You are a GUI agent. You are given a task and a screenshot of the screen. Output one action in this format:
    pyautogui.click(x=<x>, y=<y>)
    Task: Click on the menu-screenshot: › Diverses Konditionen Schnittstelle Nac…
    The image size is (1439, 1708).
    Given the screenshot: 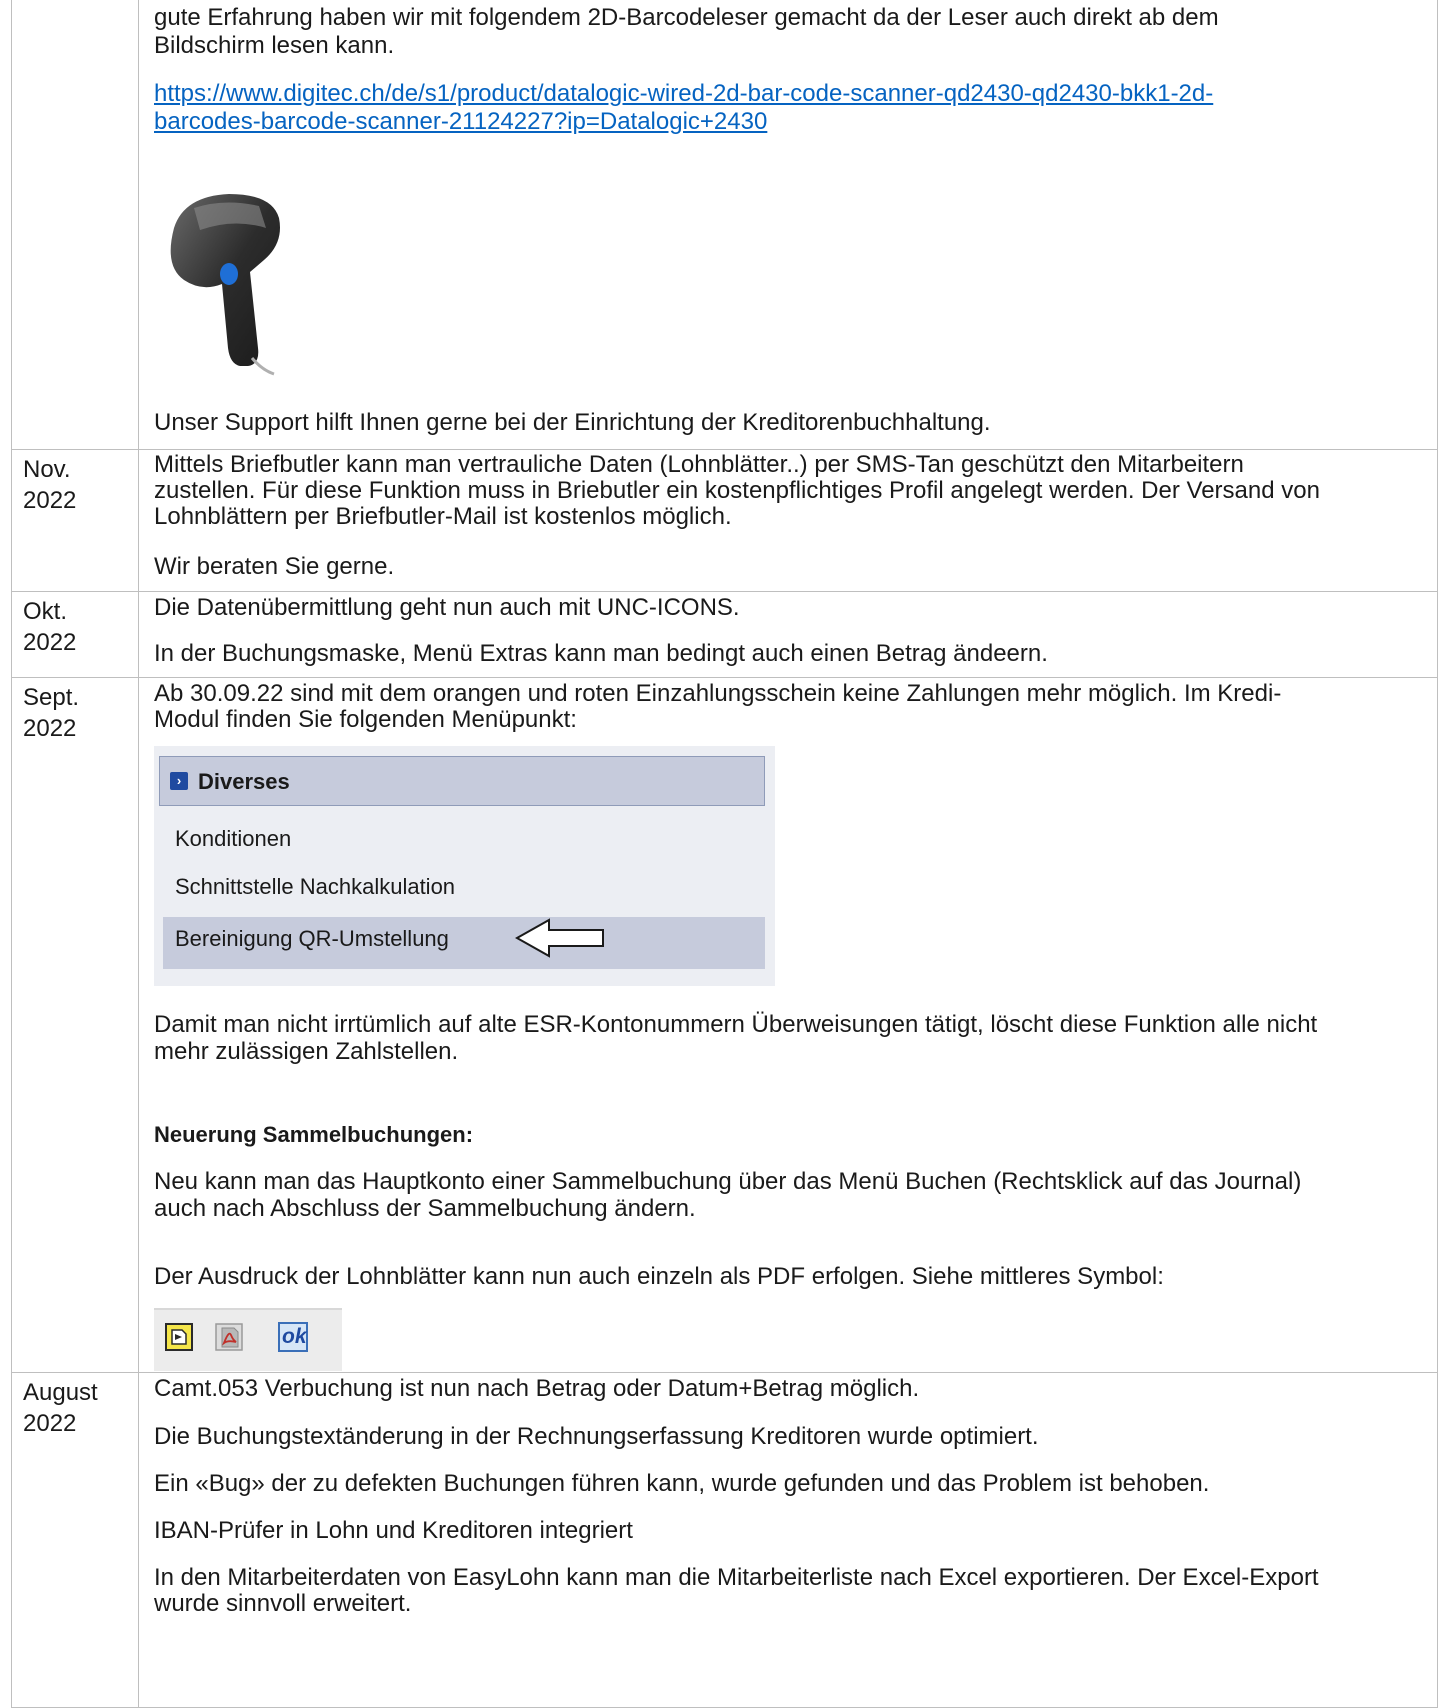 What is the action you would take?
    pyautogui.click(x=464, y=866)
    